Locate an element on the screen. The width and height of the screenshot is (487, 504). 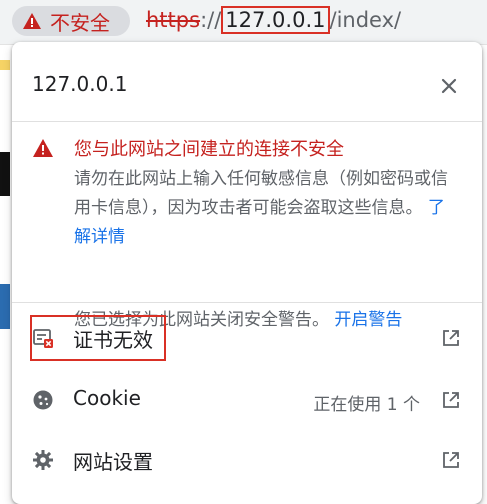
security-heading: 您与此网站之间建立的连接不安全 is located at coordinates (209, 149).